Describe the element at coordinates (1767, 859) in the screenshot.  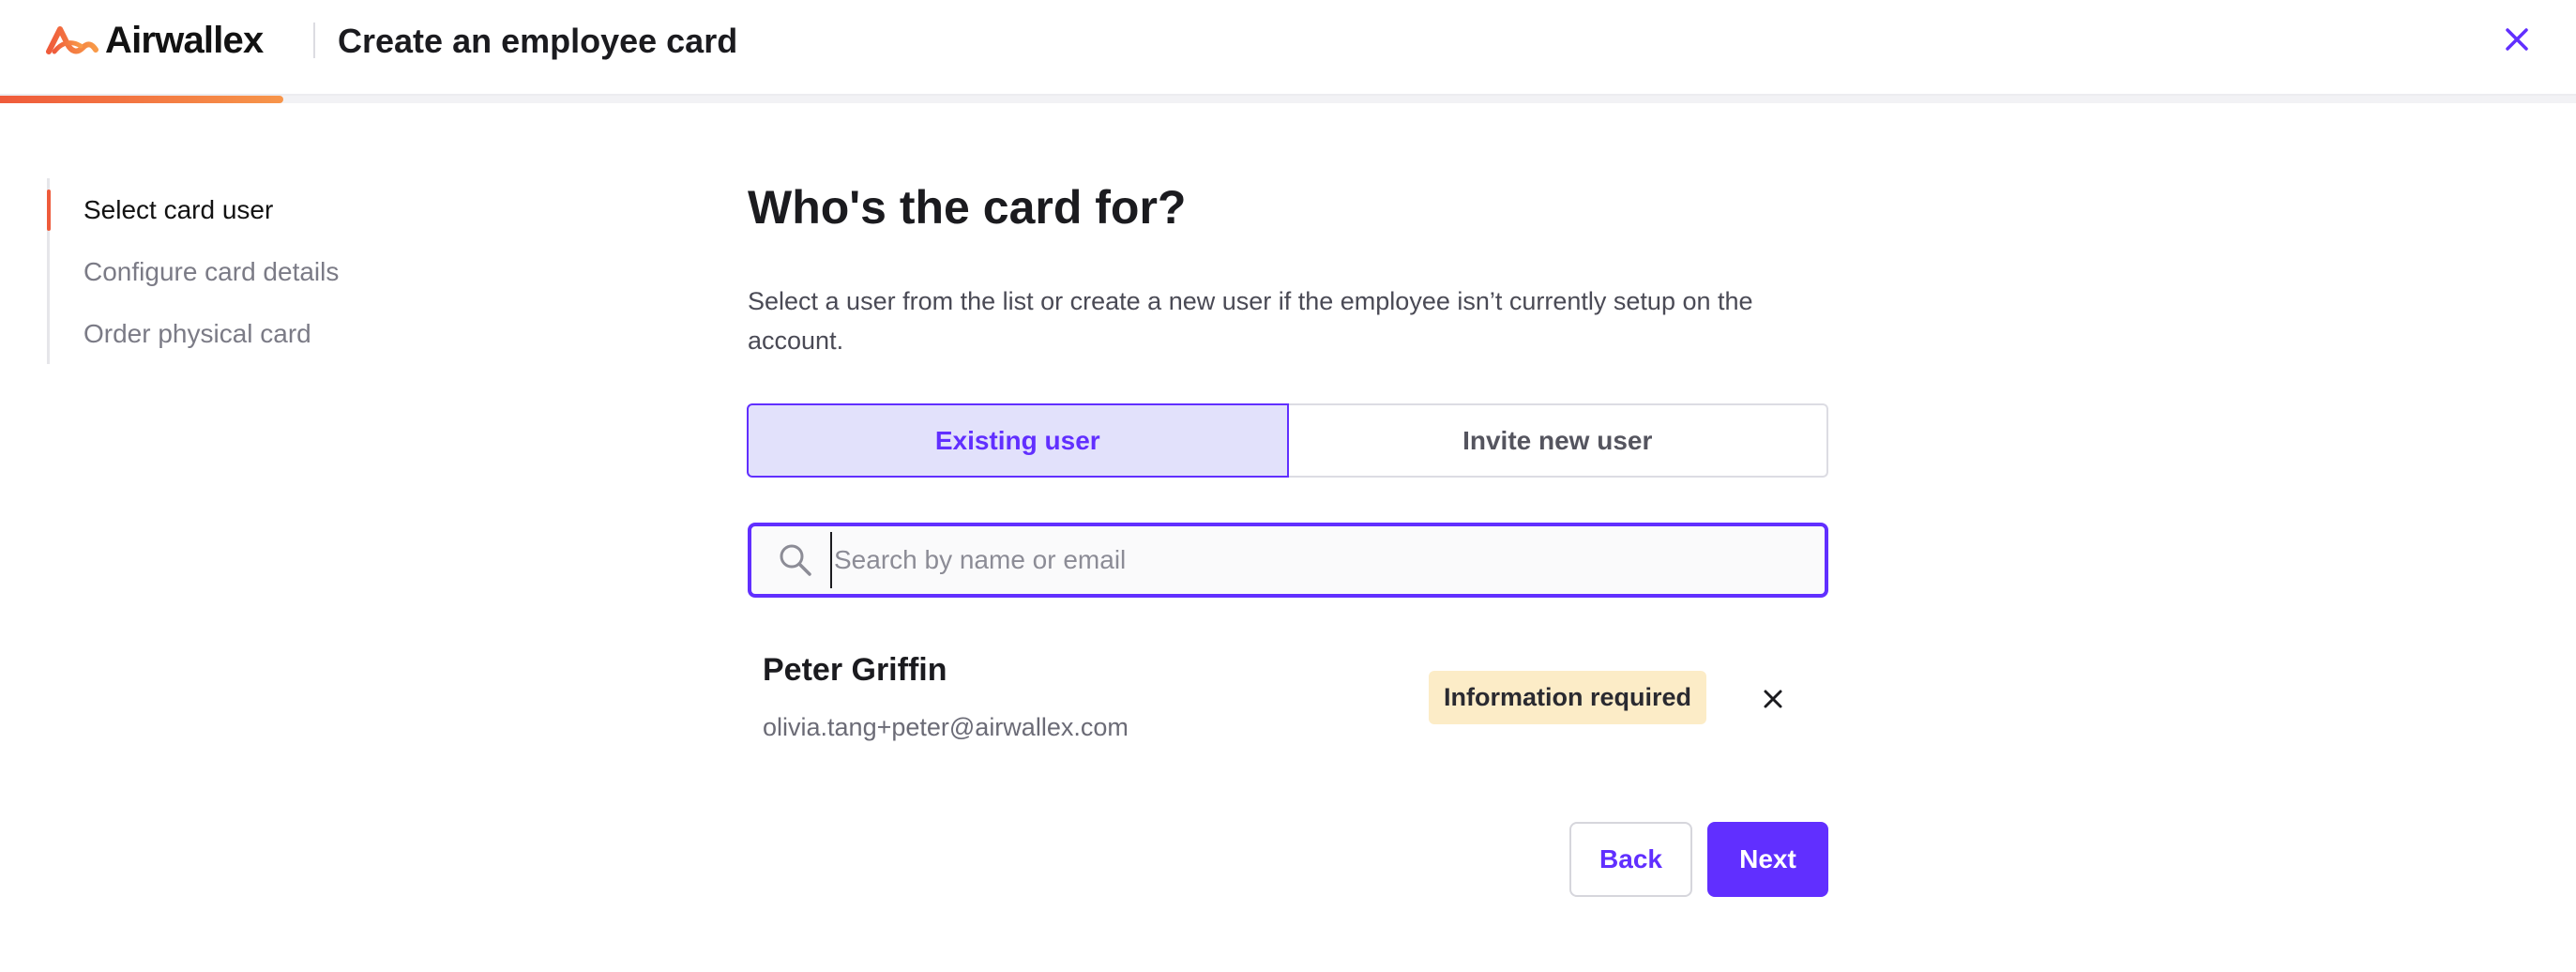
I see `next-button: Next` at that location.